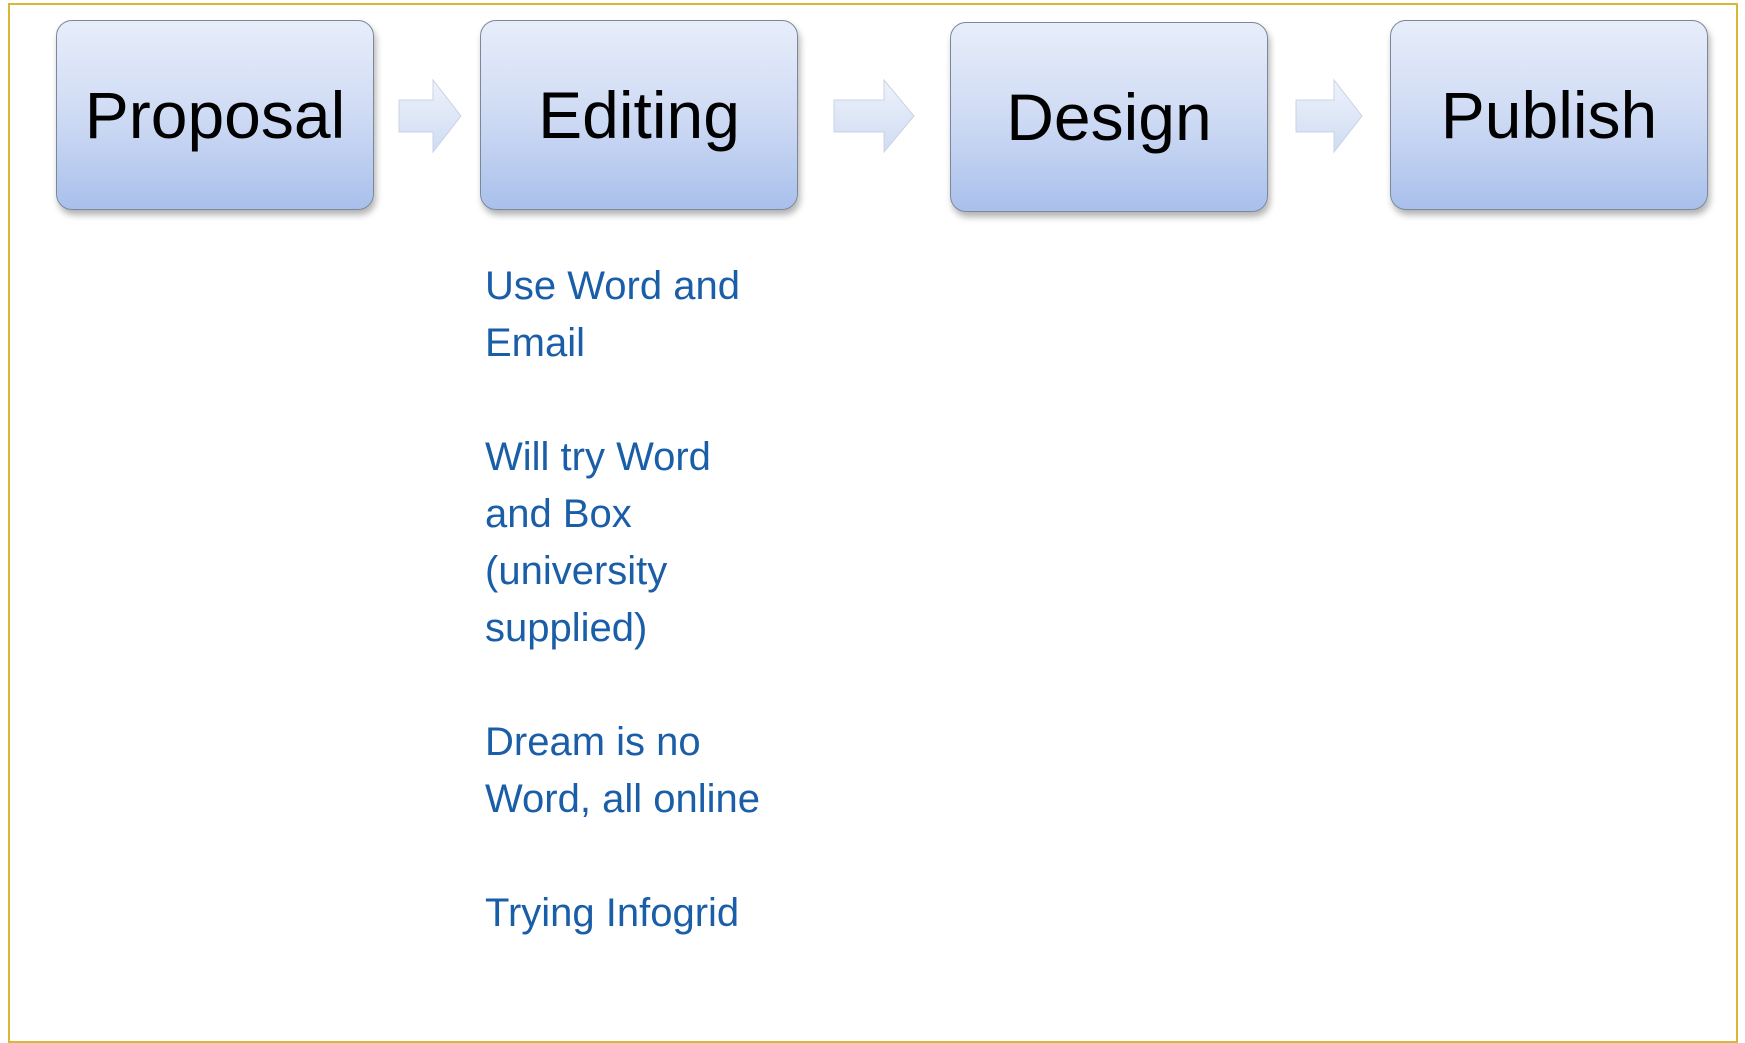  I want to click on note-line: supplied), so click(566, 628).